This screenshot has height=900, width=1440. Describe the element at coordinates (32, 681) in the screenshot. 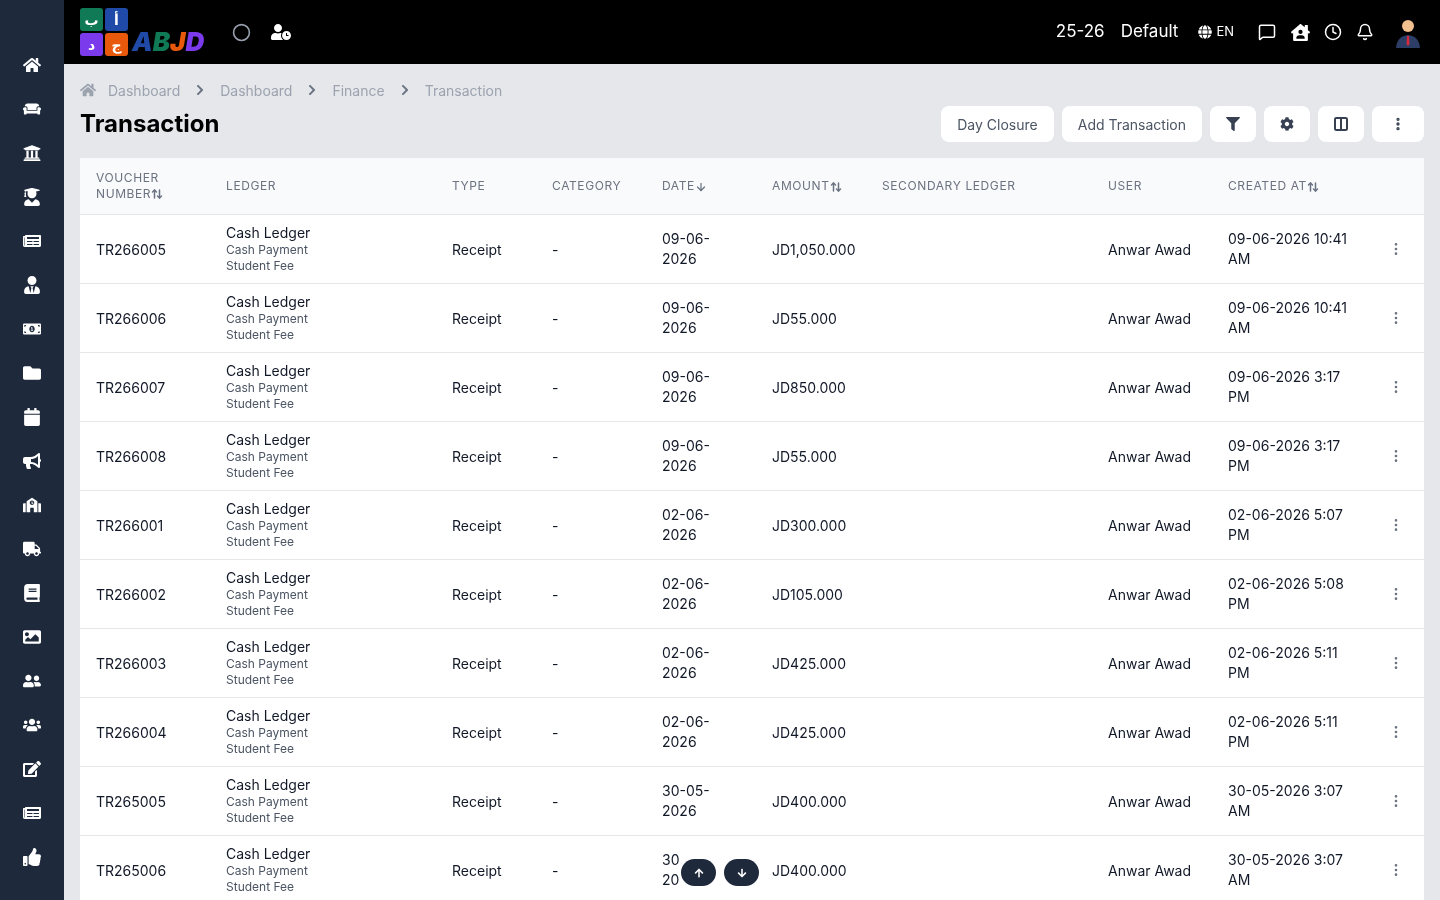

I see `users-icon` at that location.